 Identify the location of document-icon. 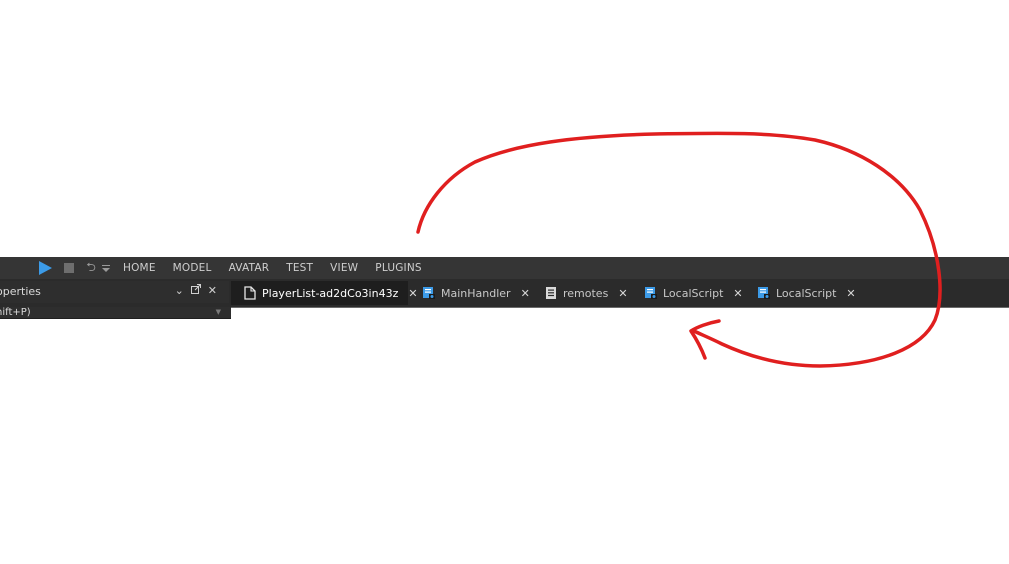
(250, 293).